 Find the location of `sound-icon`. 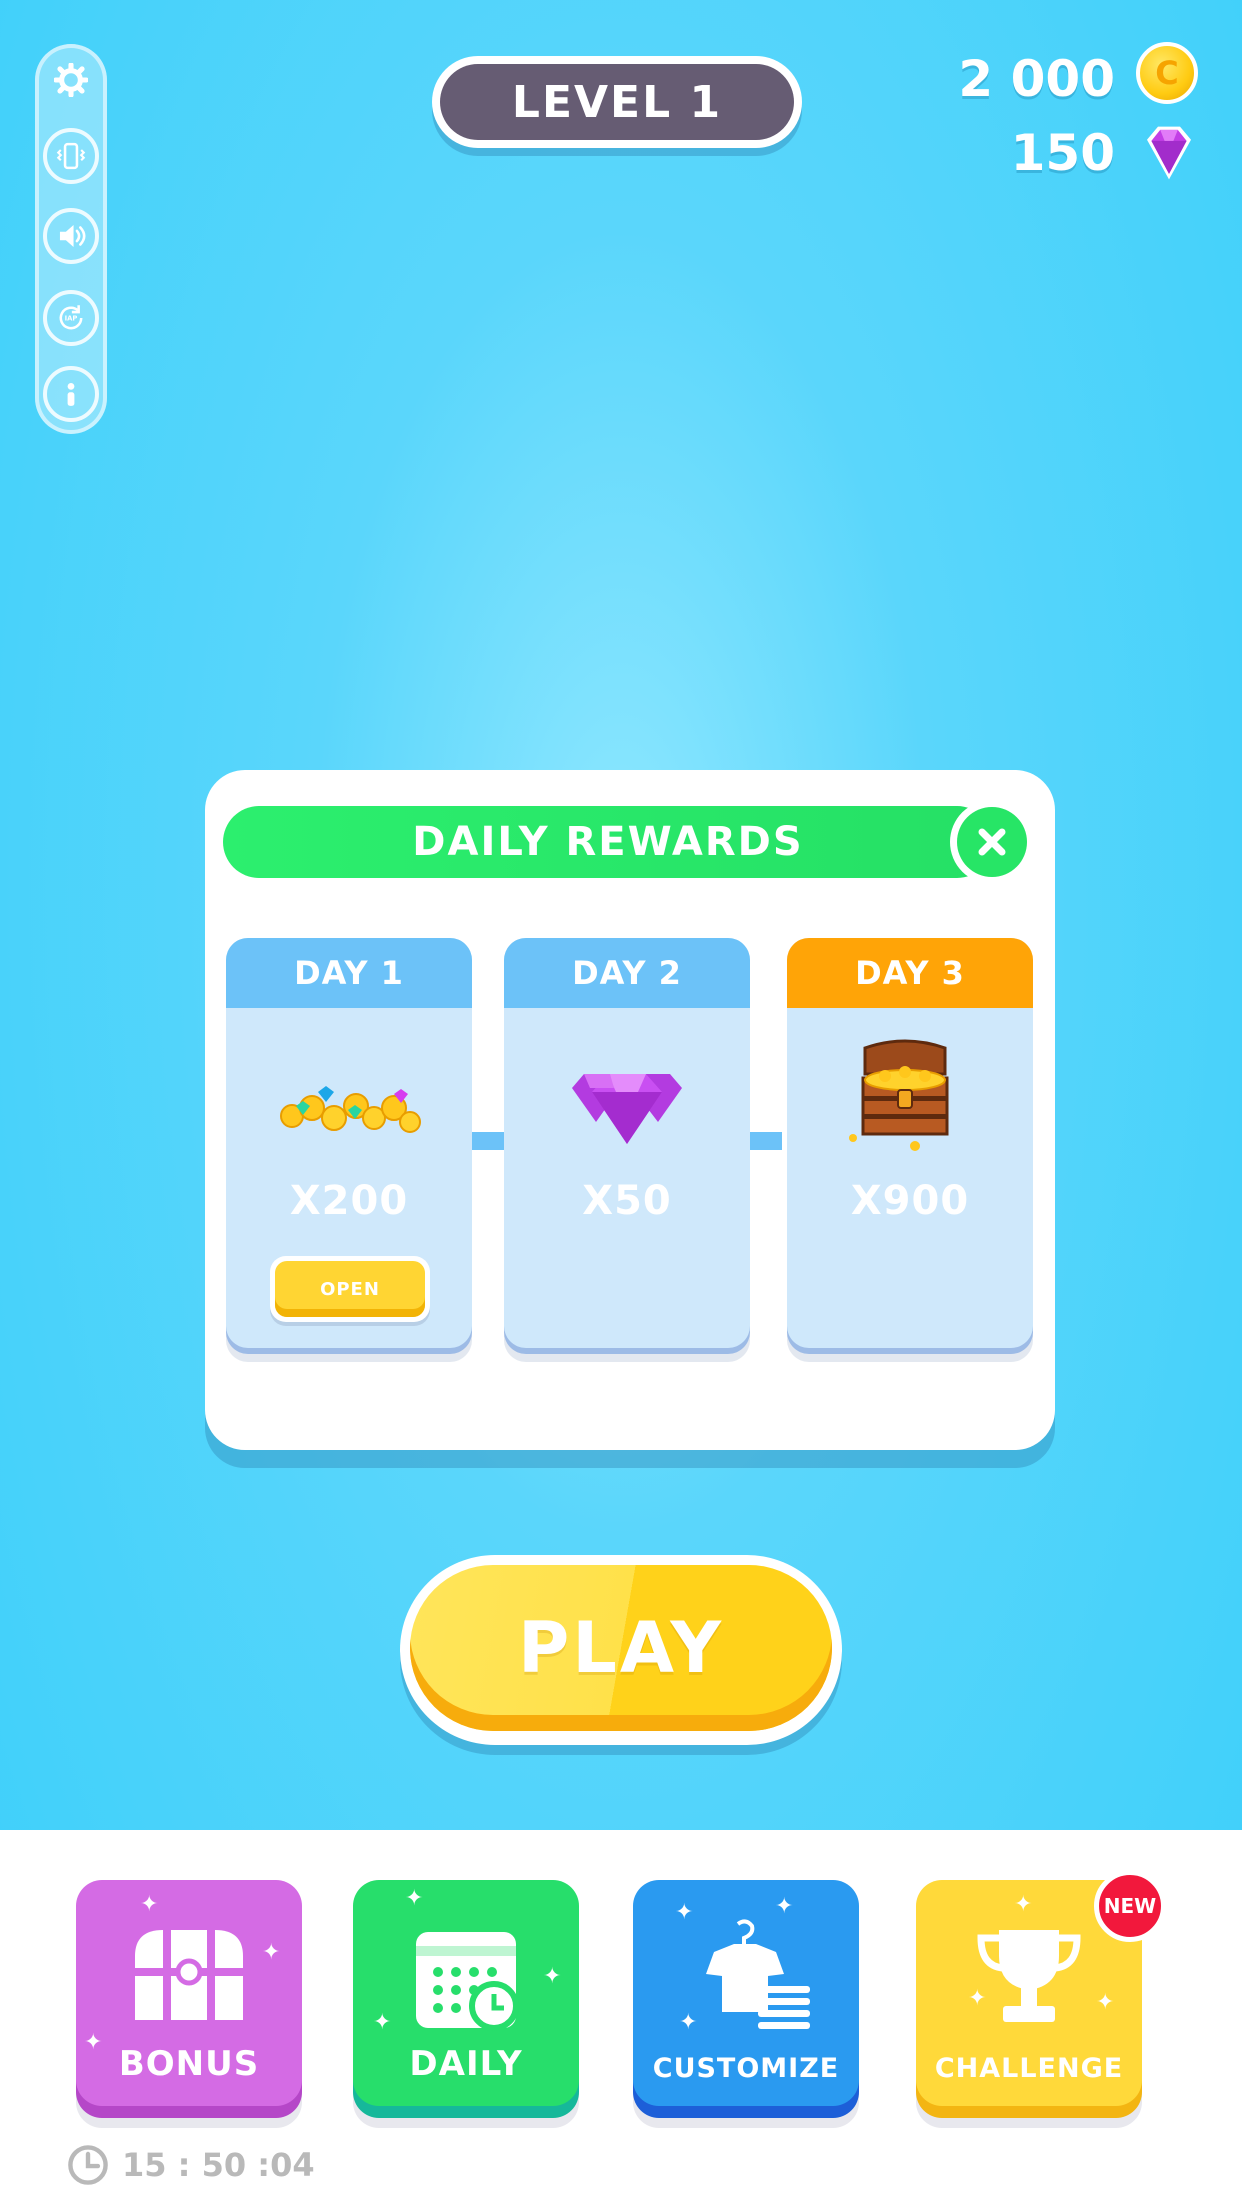

sound-icon is located at coordinates (71, 236).